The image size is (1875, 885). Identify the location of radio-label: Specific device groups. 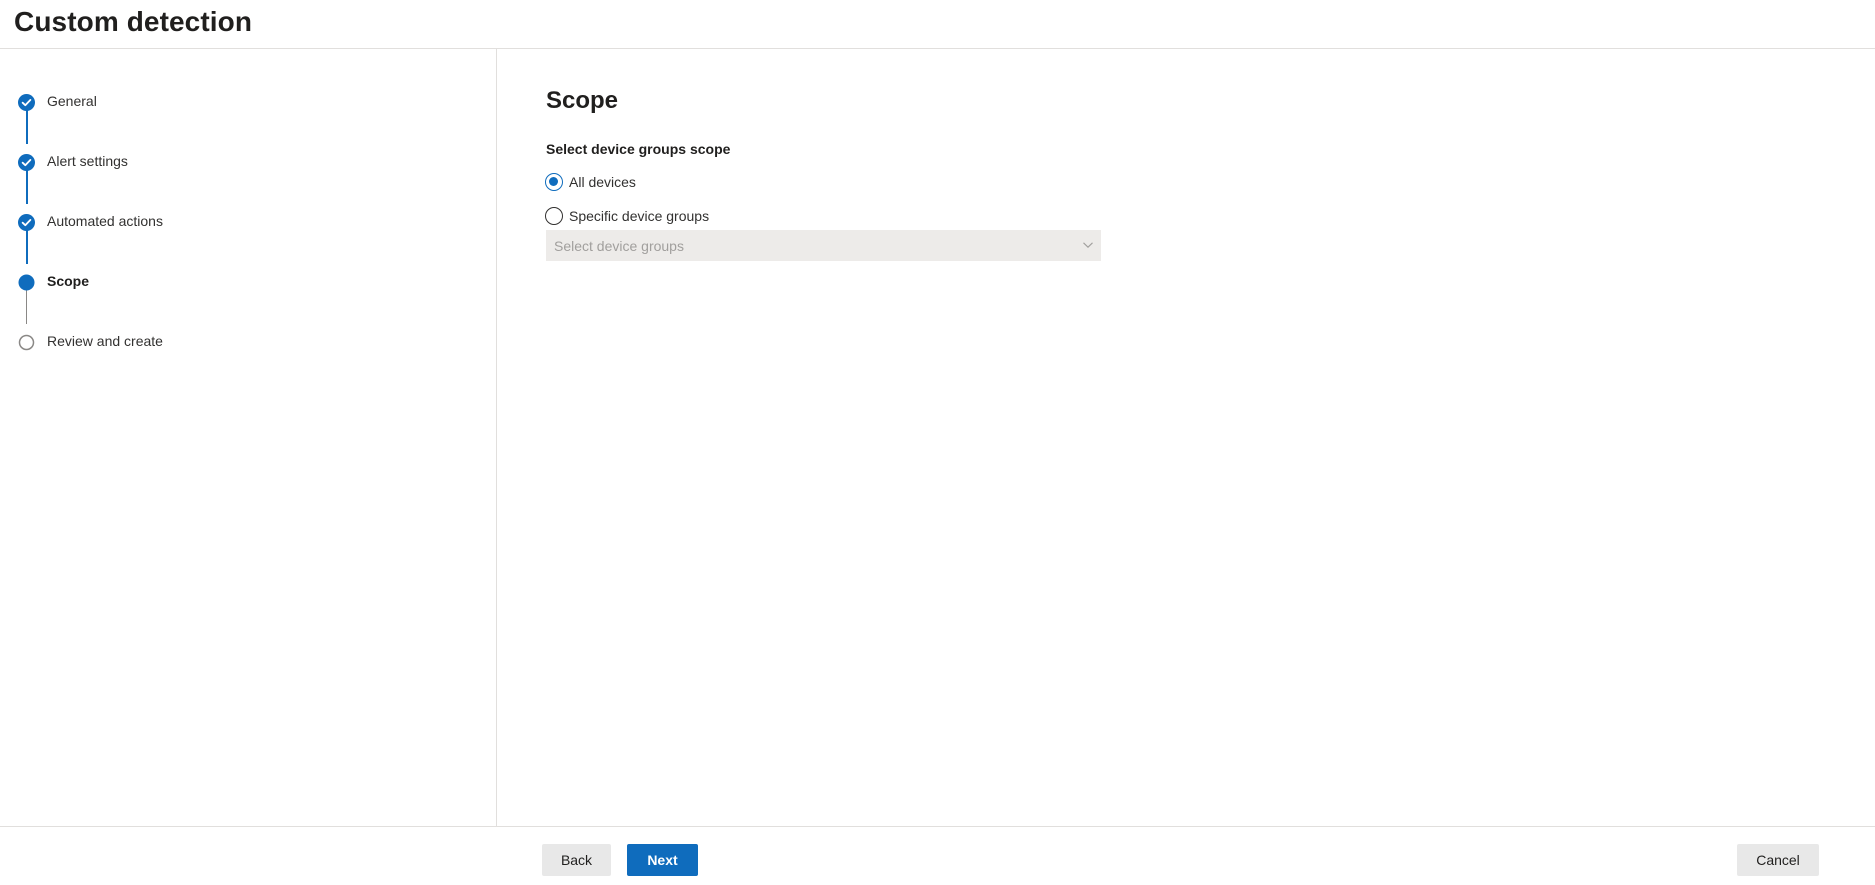
(639, 216).